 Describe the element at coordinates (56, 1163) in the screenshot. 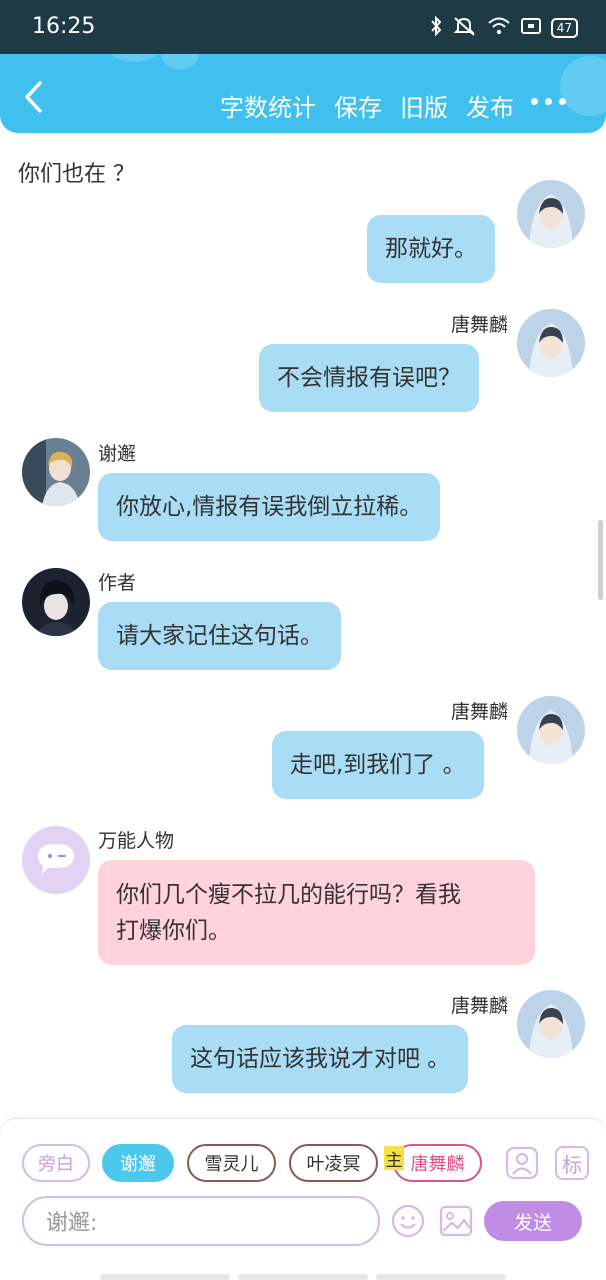

I see `role-chip-narration: 旁白` at that location.